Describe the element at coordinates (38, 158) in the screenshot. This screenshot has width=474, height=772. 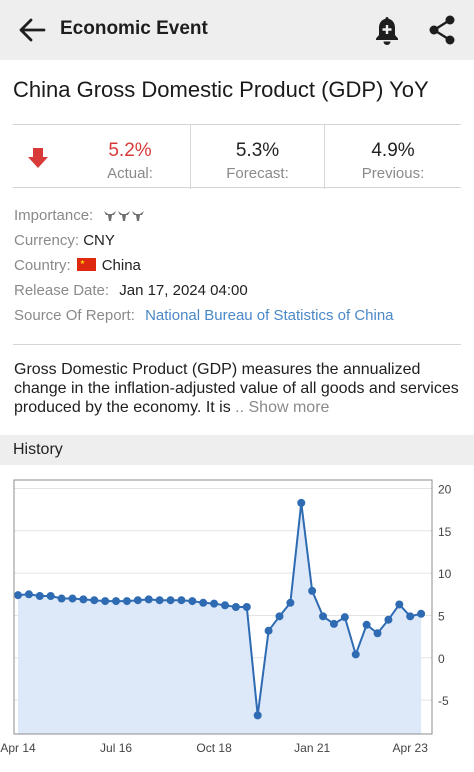
I see `arrow-down-icon` at that location.